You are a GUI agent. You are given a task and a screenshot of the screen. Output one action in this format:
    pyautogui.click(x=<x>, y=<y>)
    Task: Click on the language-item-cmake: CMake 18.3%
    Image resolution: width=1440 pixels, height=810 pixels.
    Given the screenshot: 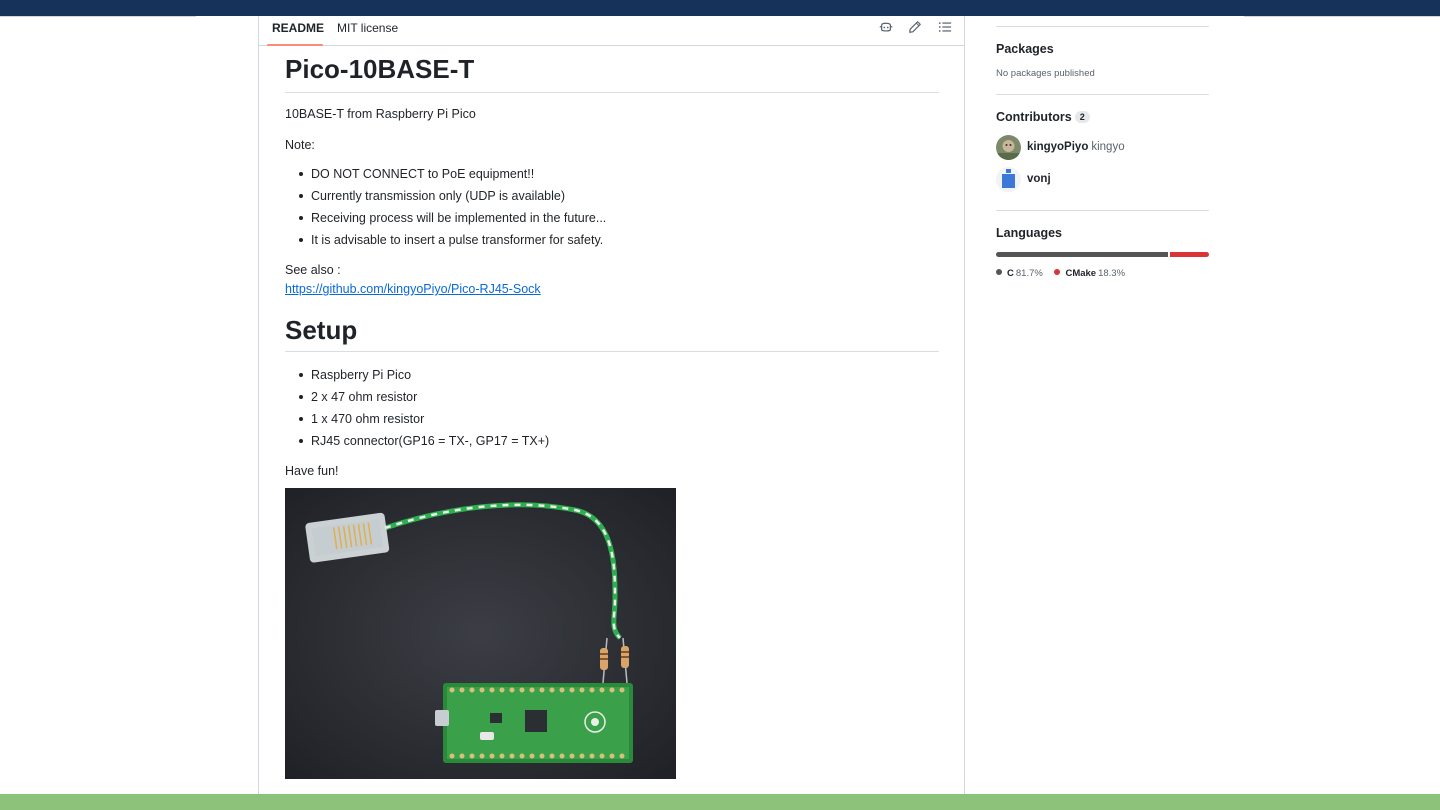 What is the action you would take?
    pyautogui.click(x=1089, y=273)
    